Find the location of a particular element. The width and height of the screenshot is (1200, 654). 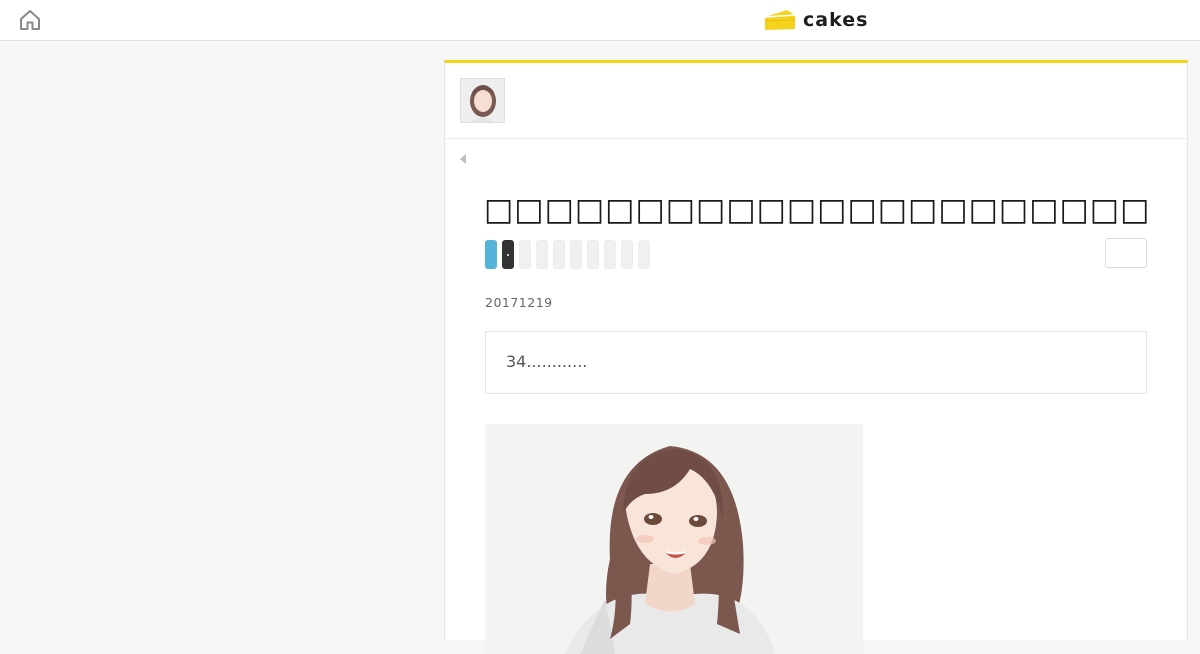

top-bar: cakes is located at coordinates (600, 20).